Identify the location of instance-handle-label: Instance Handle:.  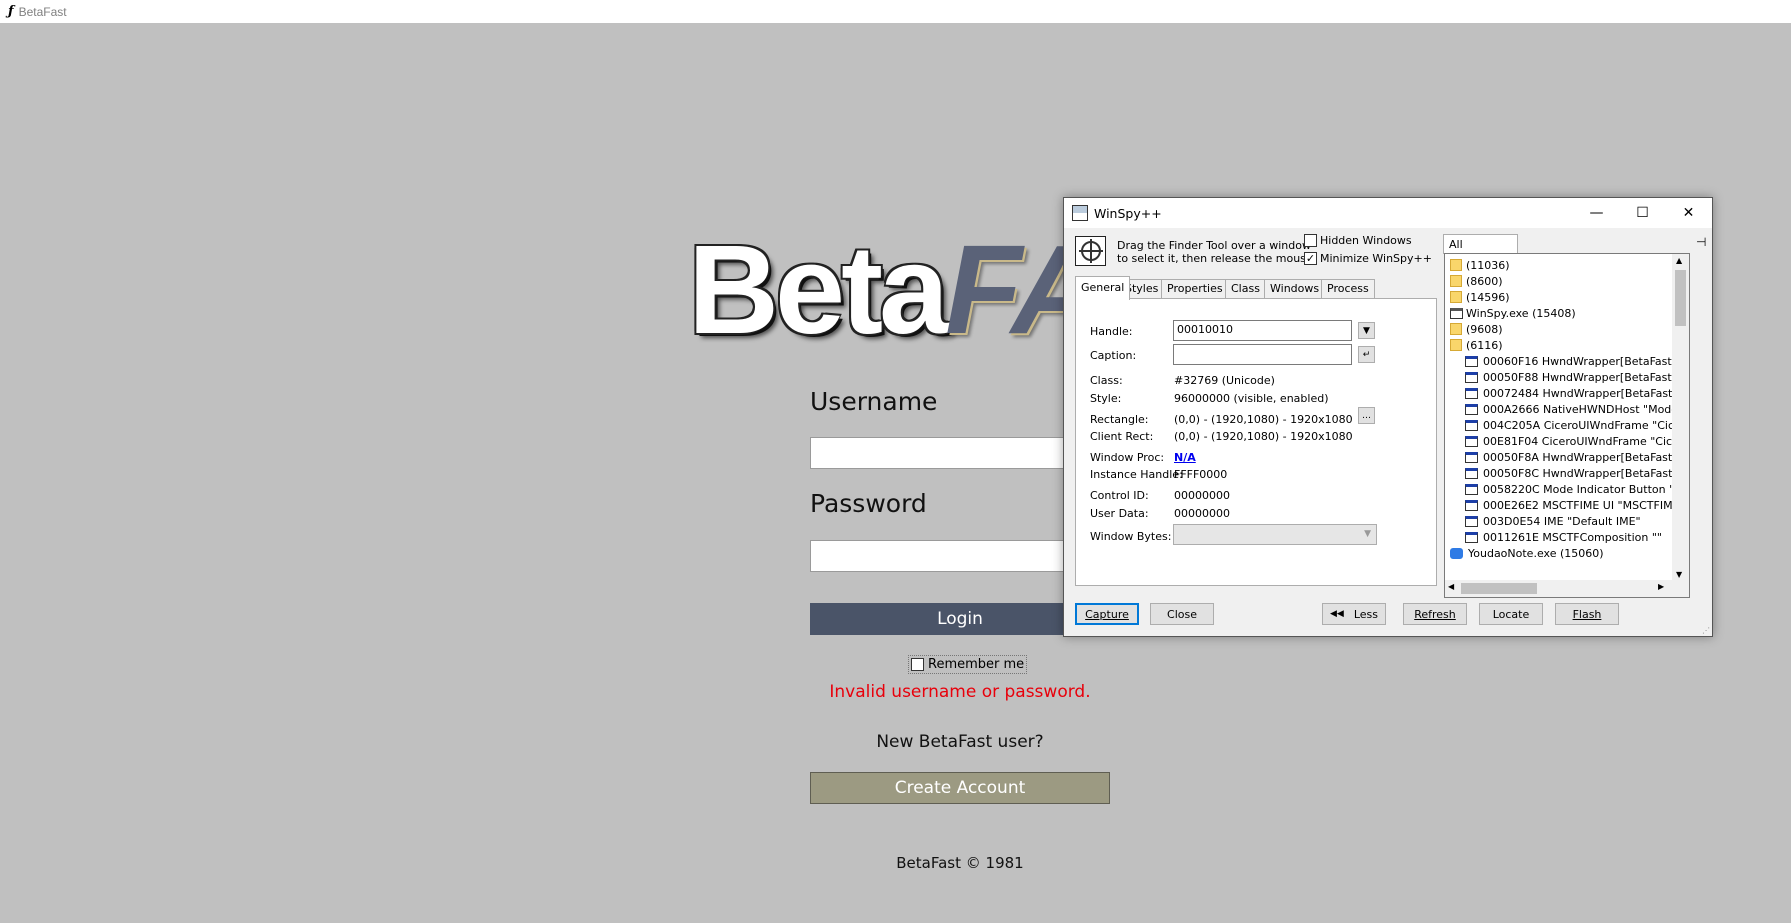
(1136, 474).